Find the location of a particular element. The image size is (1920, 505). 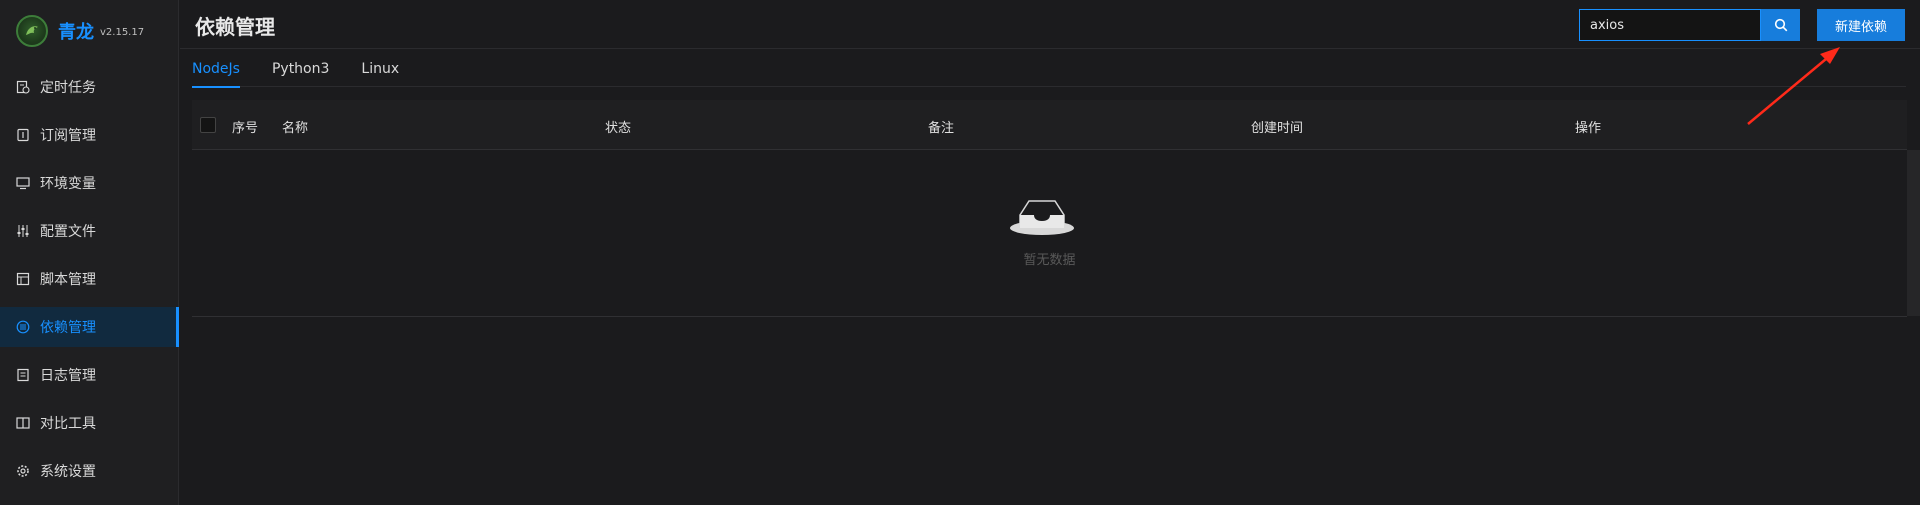

sidebar-item-diff: 对比工具 is located at coordinates (89, 423).